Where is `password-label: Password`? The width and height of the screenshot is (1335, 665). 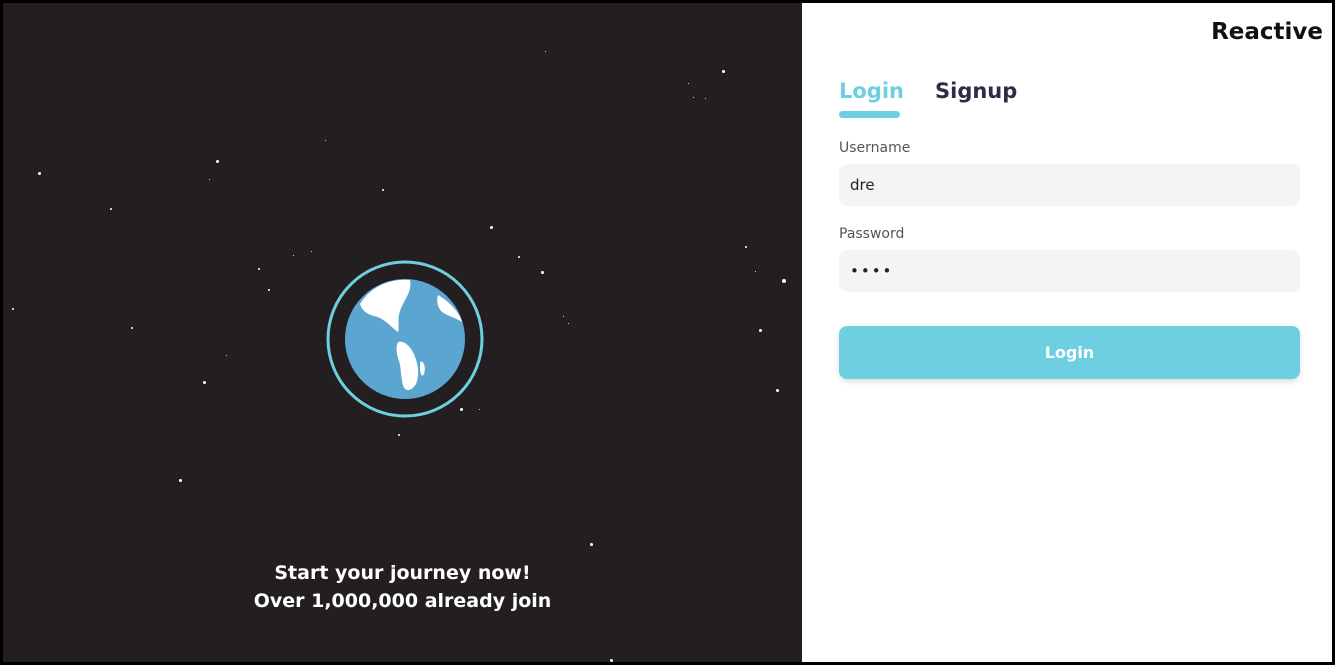
password-label: Password is located at coordinates (872, 234).